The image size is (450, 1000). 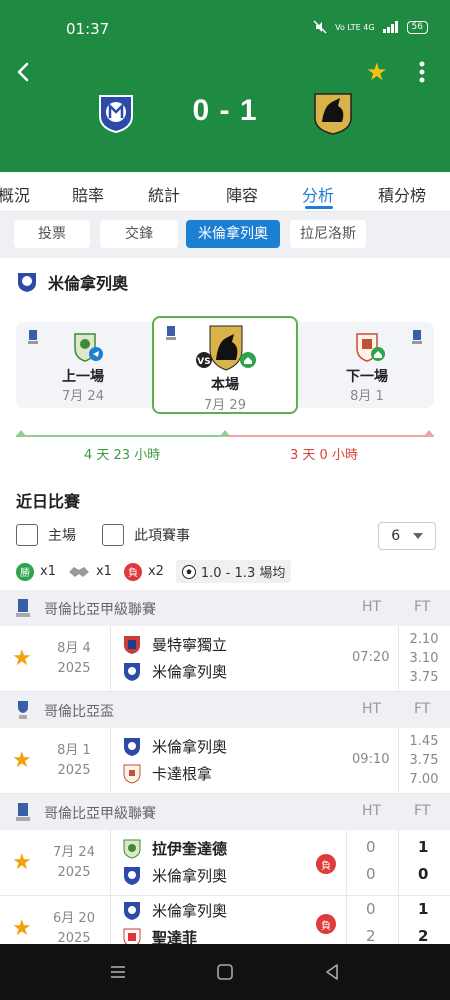 What do you see at coordinates (88, 283) in the screenshot?
I see `team-name: 米倫拿列奧` at bounding box center [88, 283].